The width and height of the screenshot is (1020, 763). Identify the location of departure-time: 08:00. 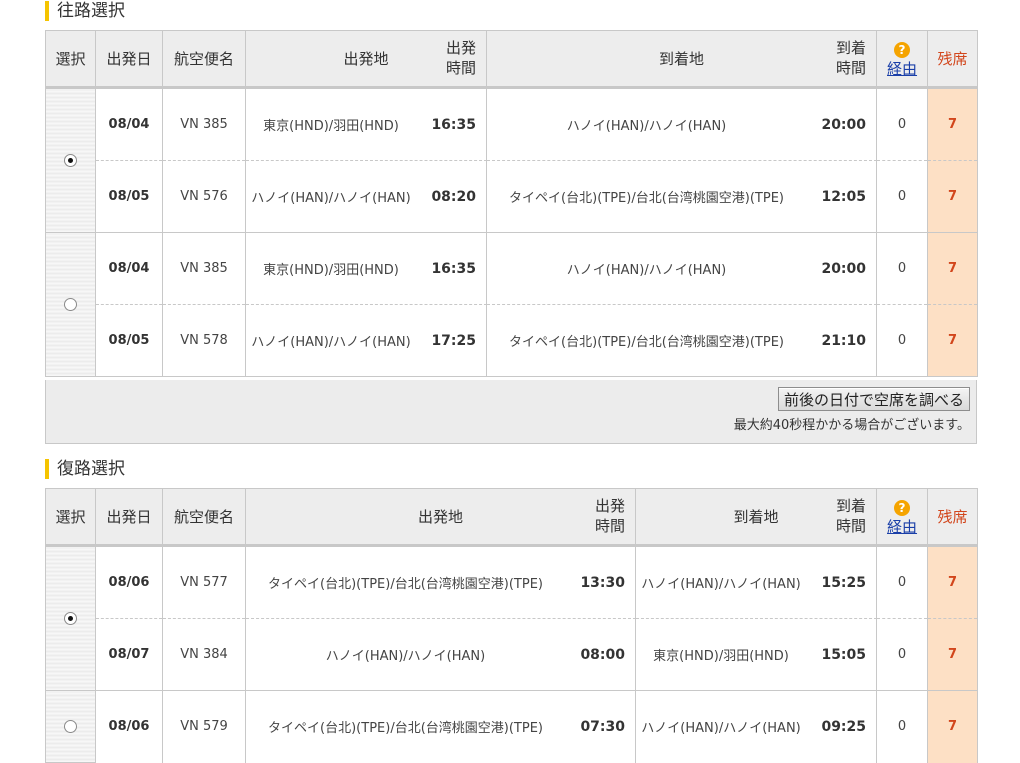
(603, 654).